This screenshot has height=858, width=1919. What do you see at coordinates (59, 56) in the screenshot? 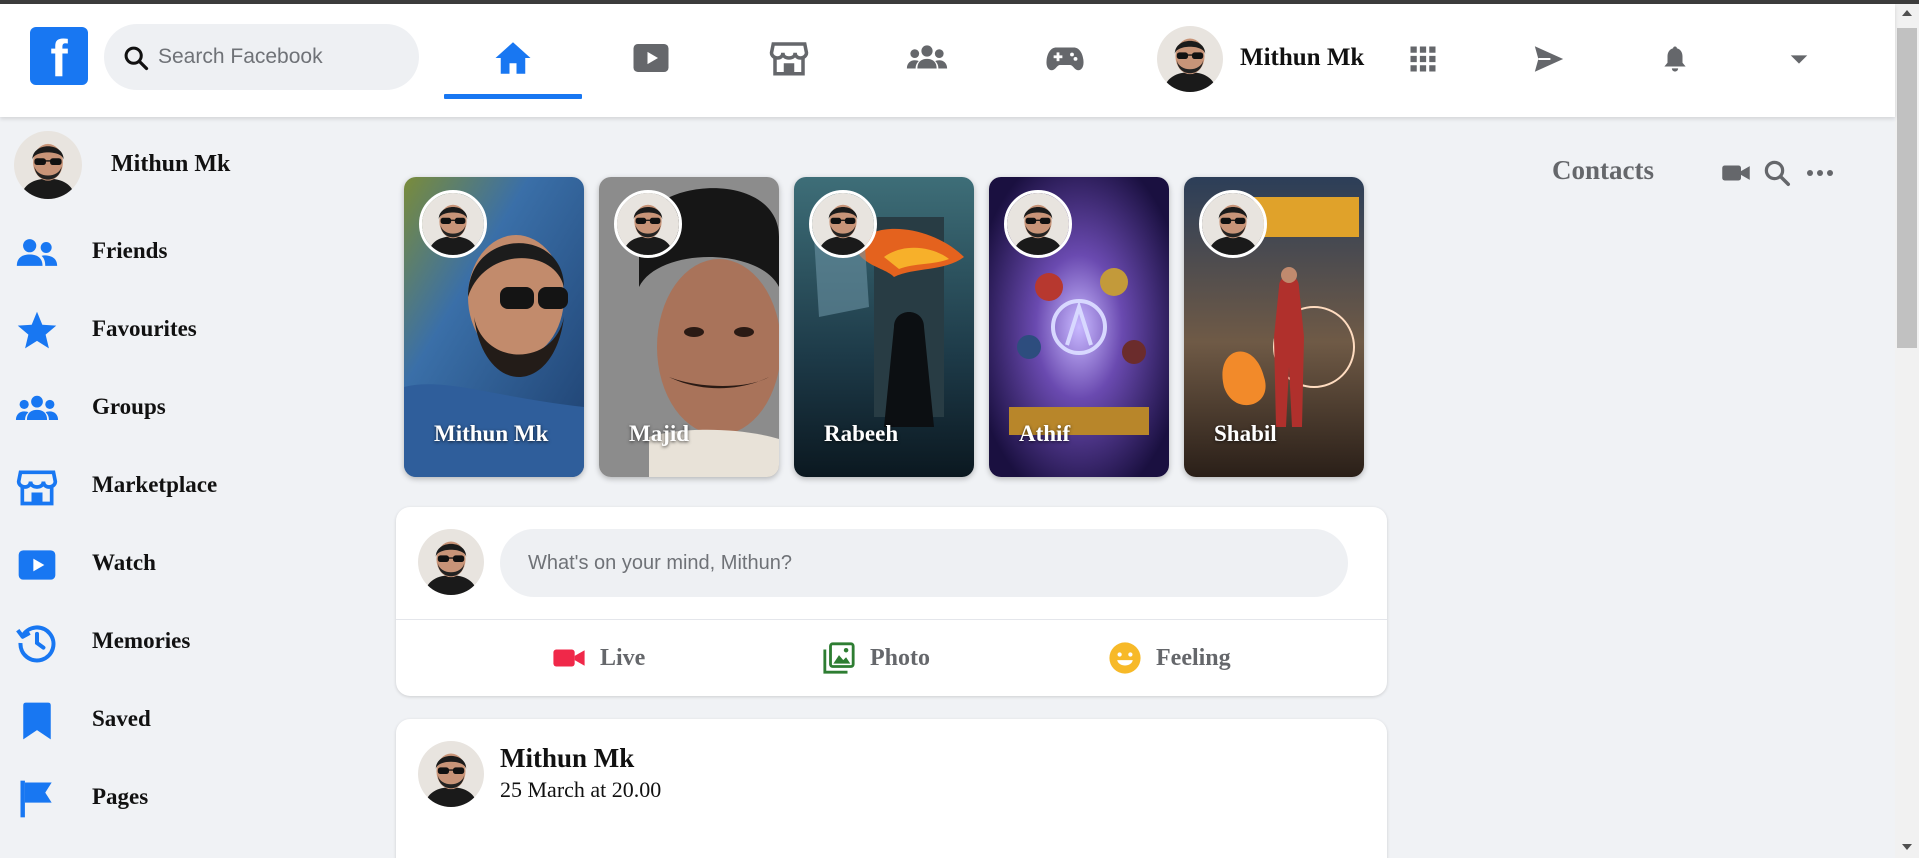
I see `facebook-logo-icon: f` at bounding box center [59, 56].